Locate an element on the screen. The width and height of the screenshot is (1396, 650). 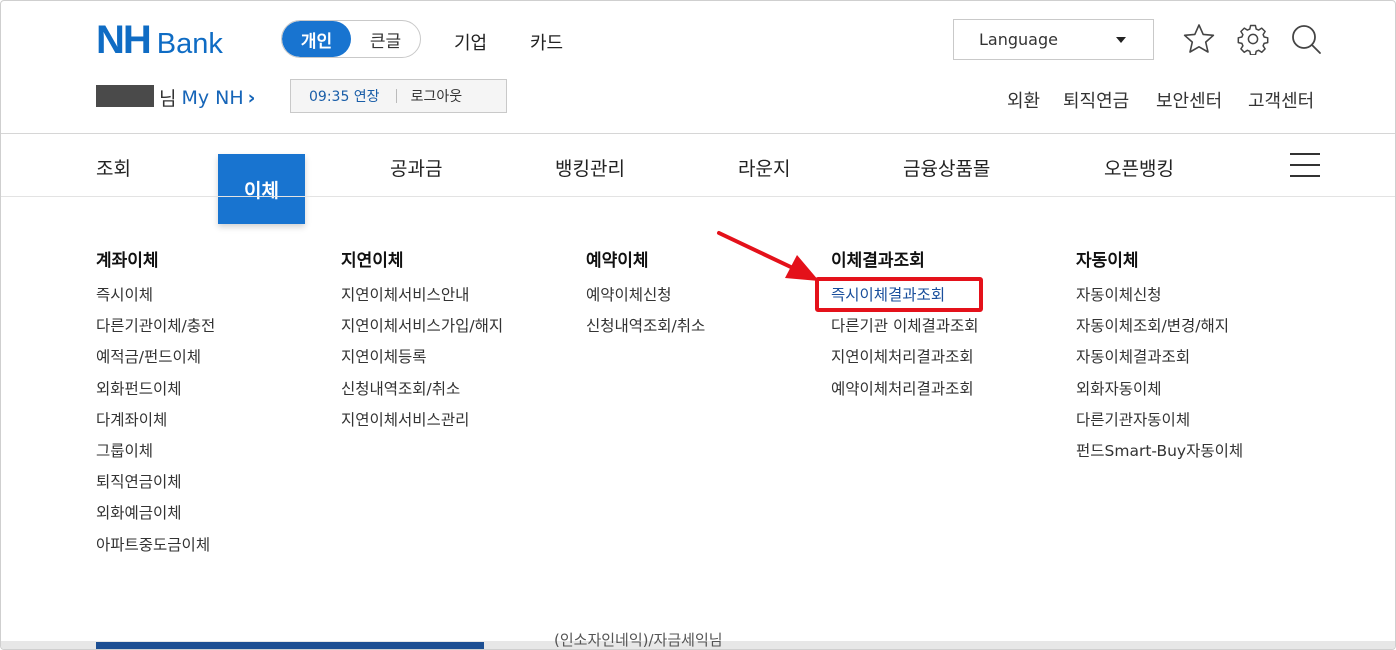
masked-user-name is located at coordinates (125, 96).